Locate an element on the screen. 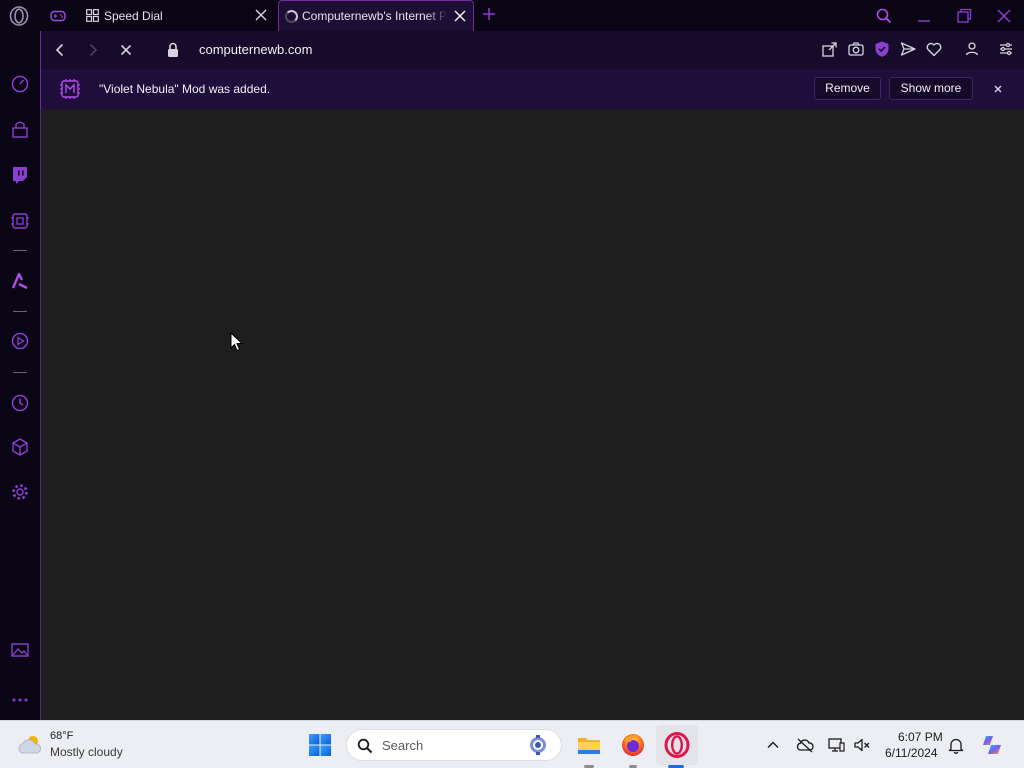  weather-cloudy-icon is located at coordinates (30, 745).